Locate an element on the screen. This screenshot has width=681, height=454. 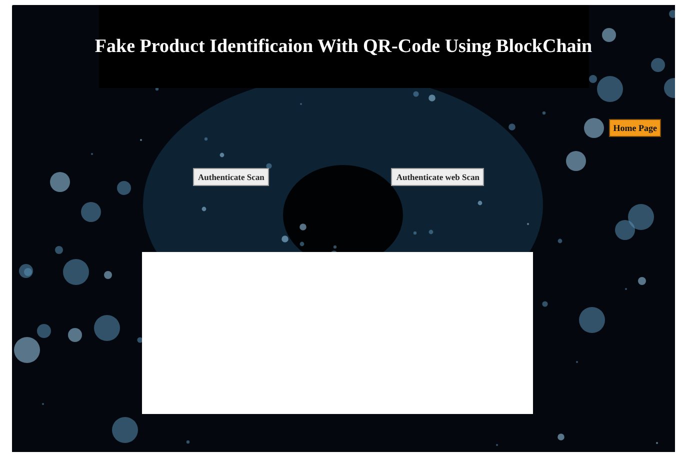
page-title: Fake Product Identificaion With QR-Code Using BlockChain is located at coordinates (343, 47).